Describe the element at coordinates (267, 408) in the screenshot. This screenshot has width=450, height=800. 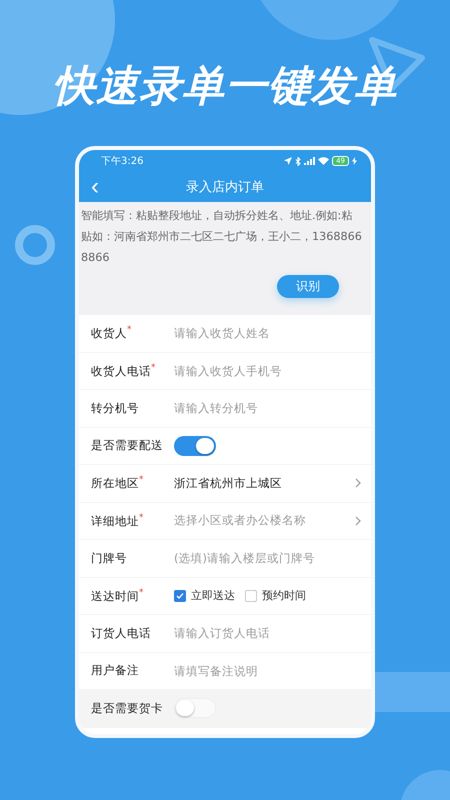
I see `input-field: 请输入转分机号` at that location.